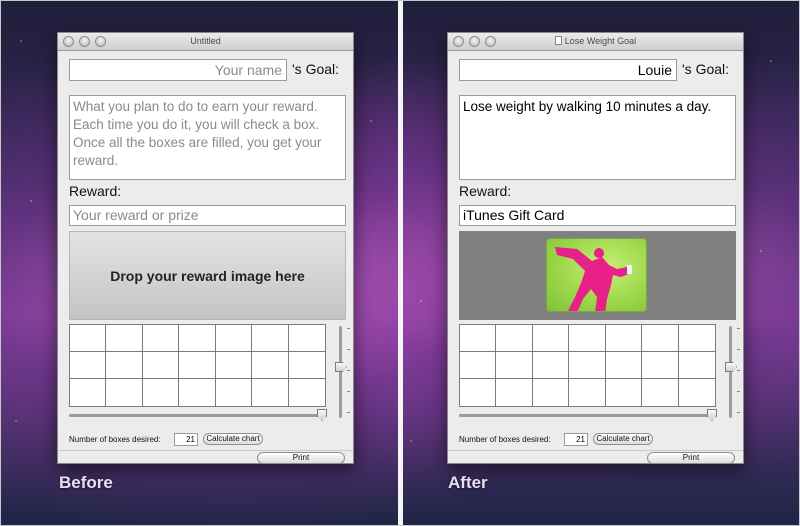 Image resolution: width=800 pixels, height=526 pixels. I want to click on reward-input: Your reward or prize, so click(207, 215).